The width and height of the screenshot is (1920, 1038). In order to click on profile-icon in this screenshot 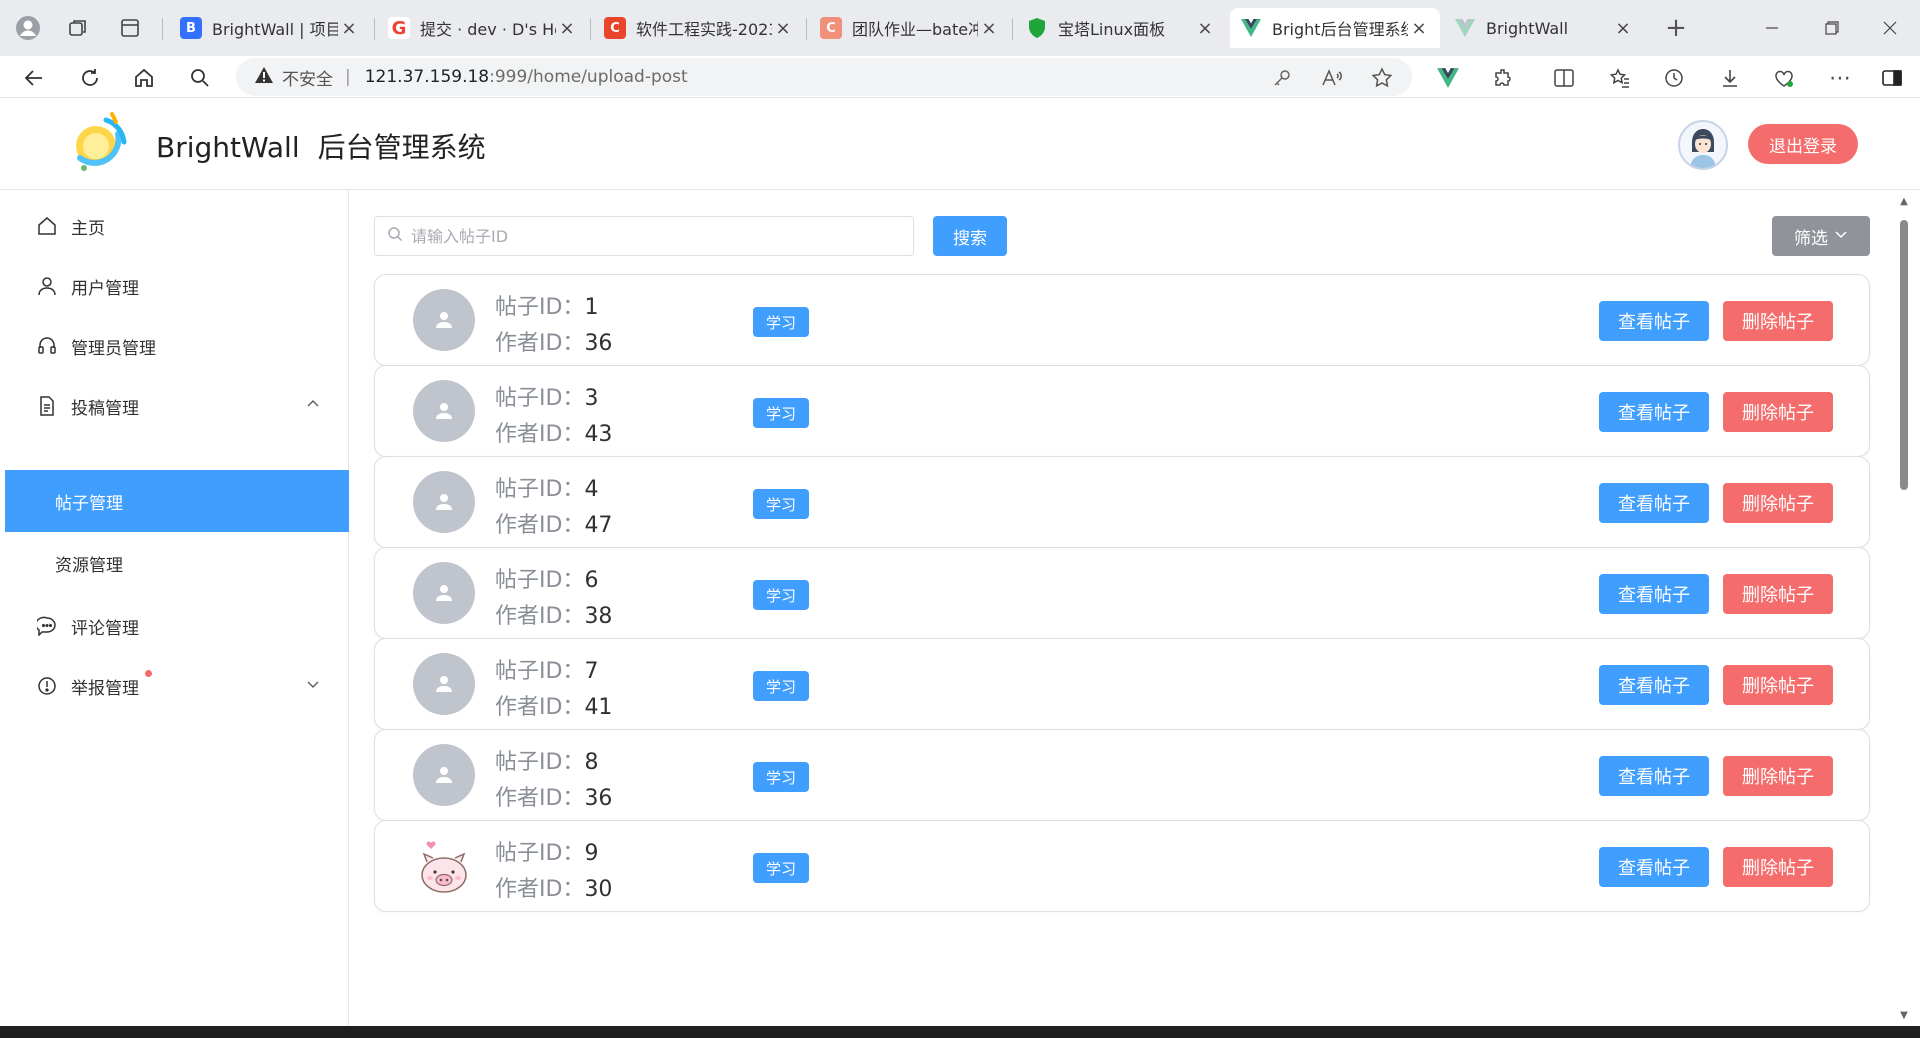, I will do `click(28, 28)`.